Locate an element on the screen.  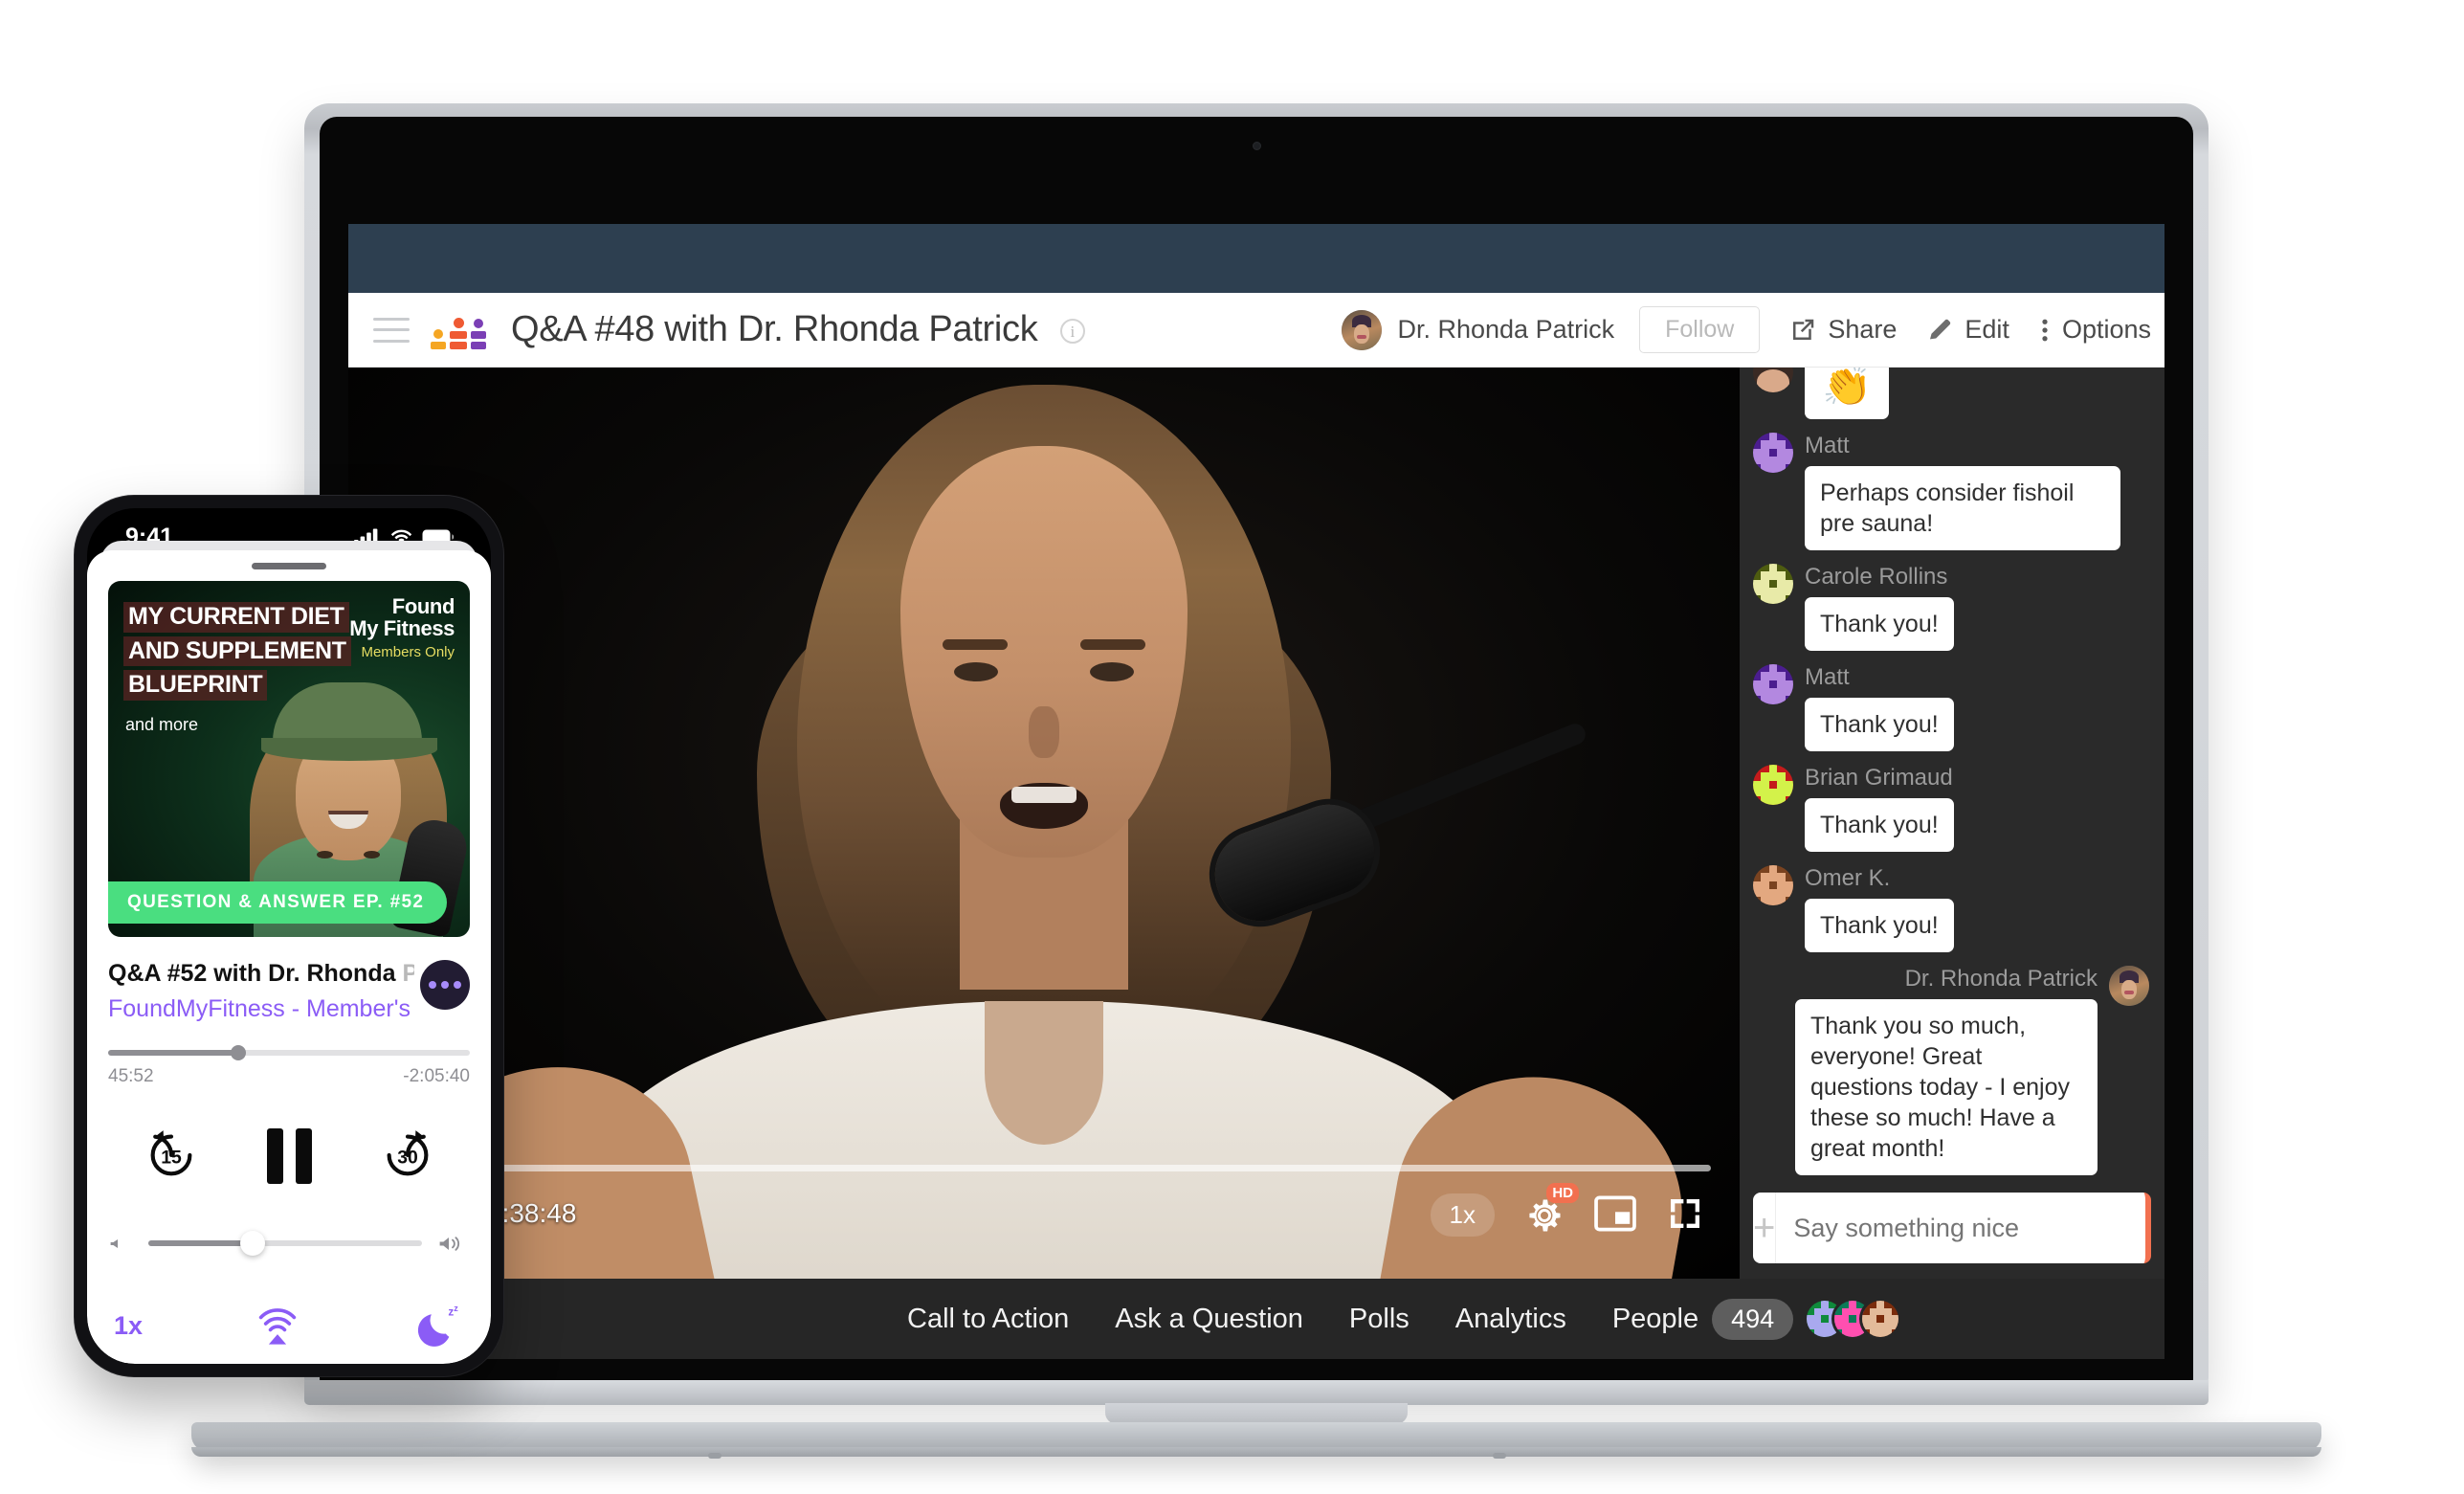
volume-handle is located at coordinates (252, 1243).